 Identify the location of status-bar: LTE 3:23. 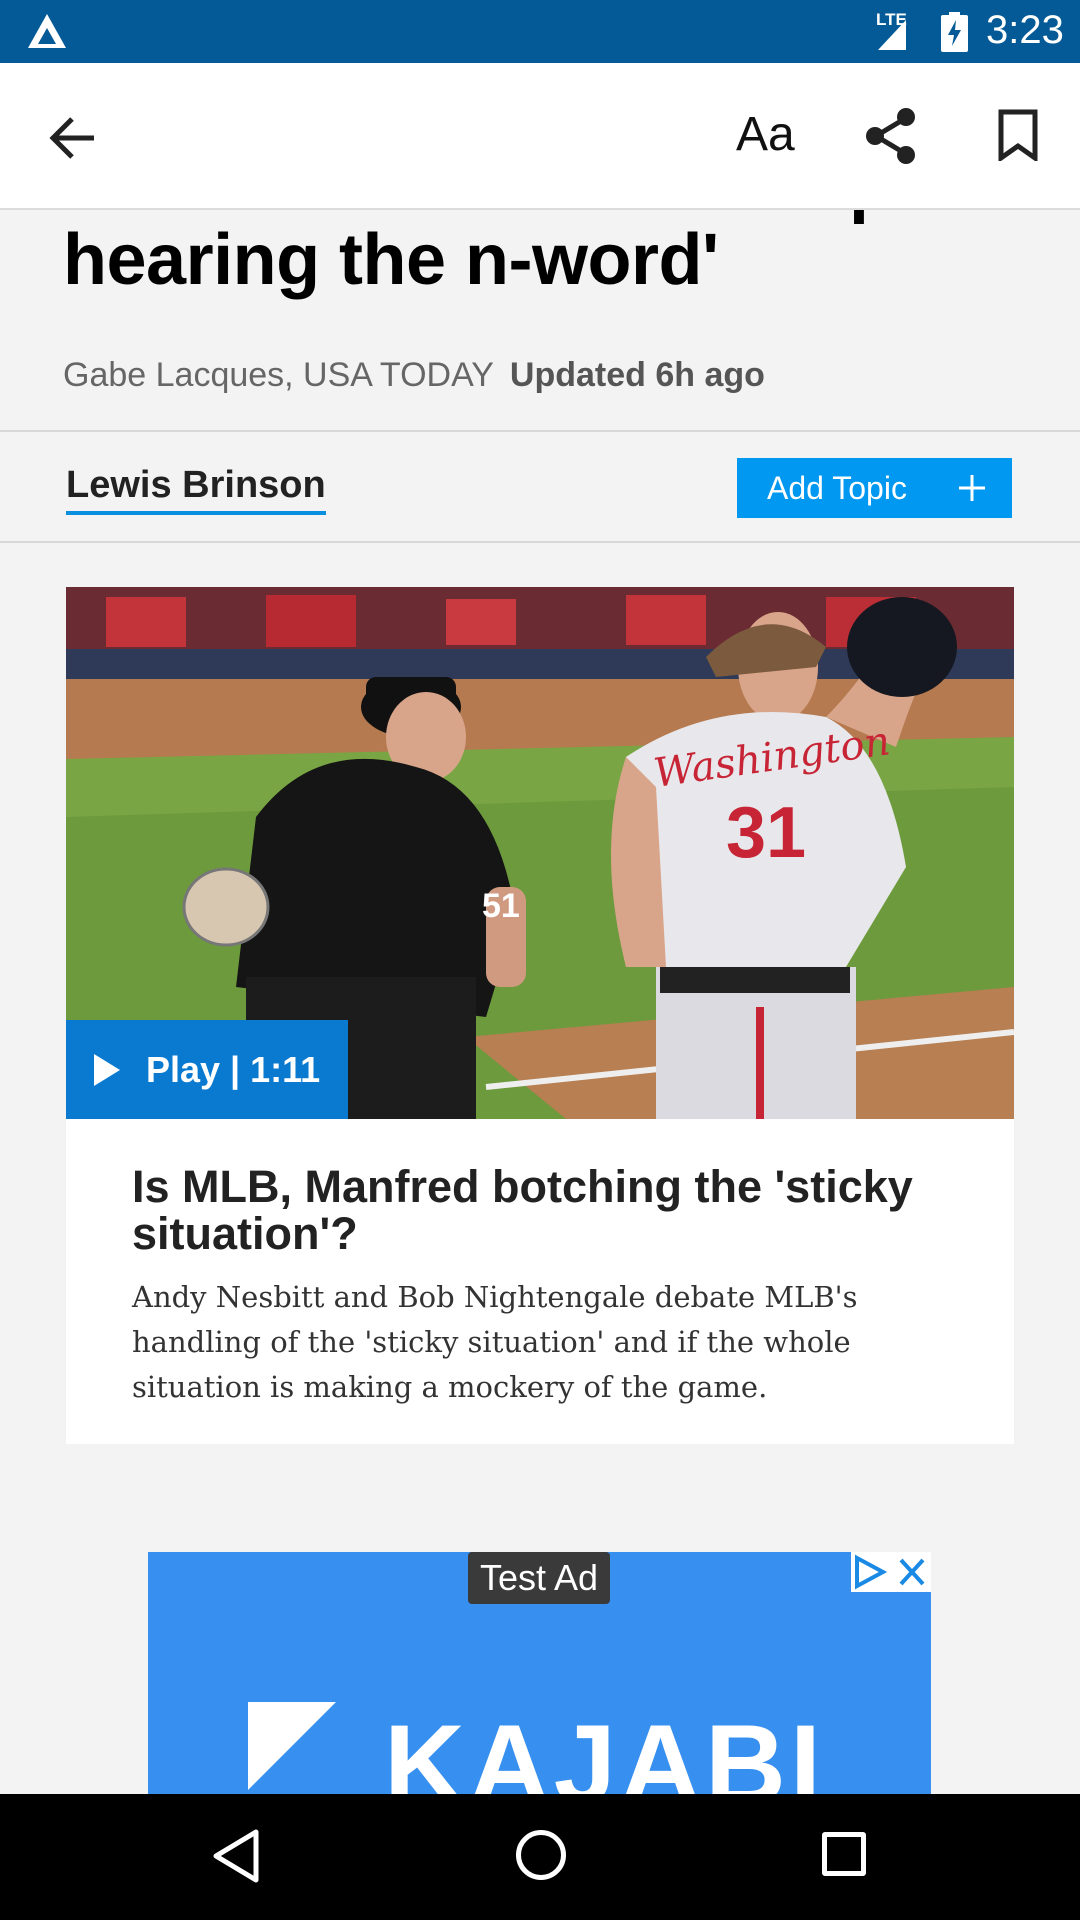
(540, 31).